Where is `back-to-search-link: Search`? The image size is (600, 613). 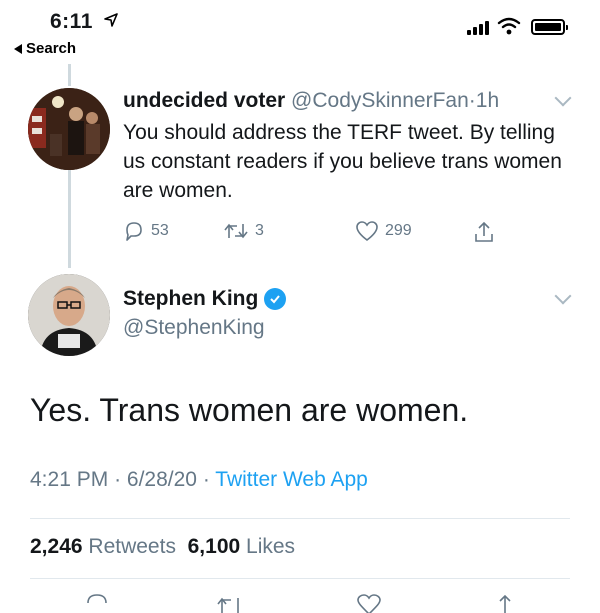
back-to-search-link: Search is located at coordinates (45, 48).